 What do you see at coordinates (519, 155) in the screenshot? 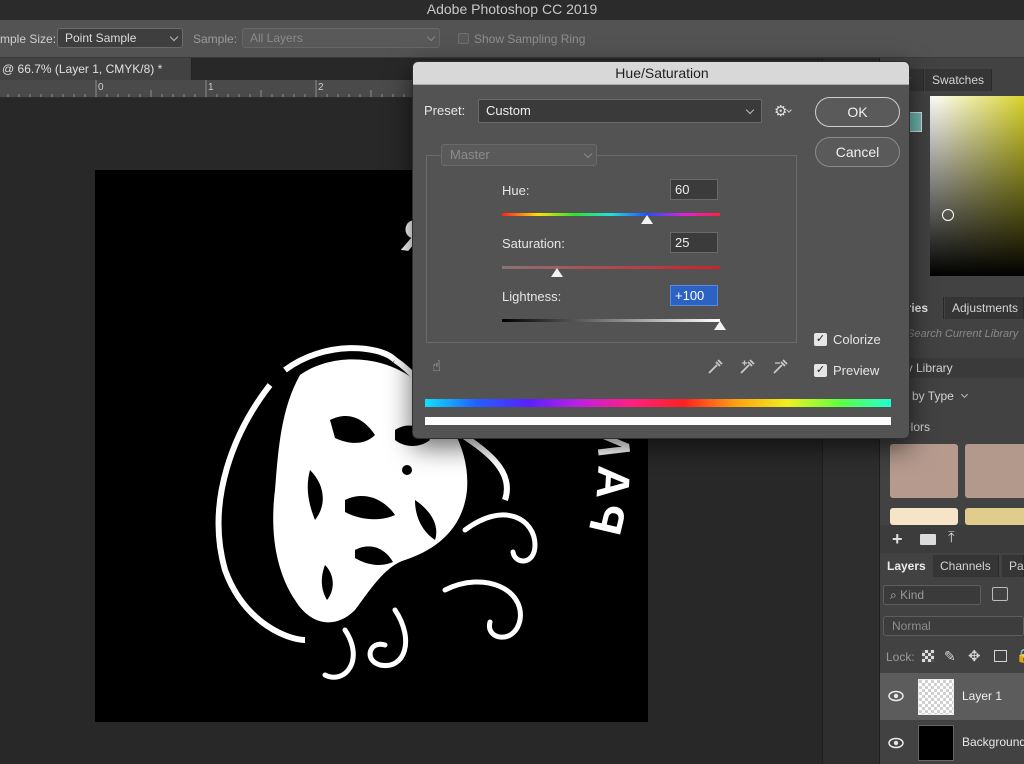
I see `channel-select: Master` at bounding box center [519, 155].